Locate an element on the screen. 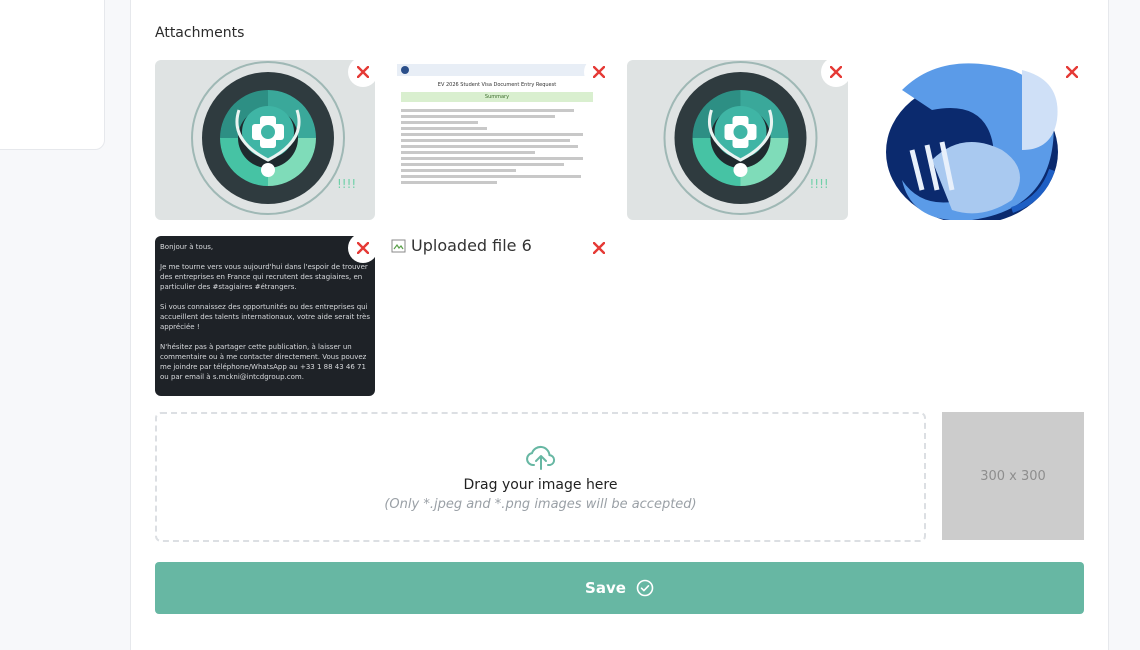 This screenshot has height=650, width=1140. image-preview-placeholder: 300 x 300 is located at coordinates (1013, 476).